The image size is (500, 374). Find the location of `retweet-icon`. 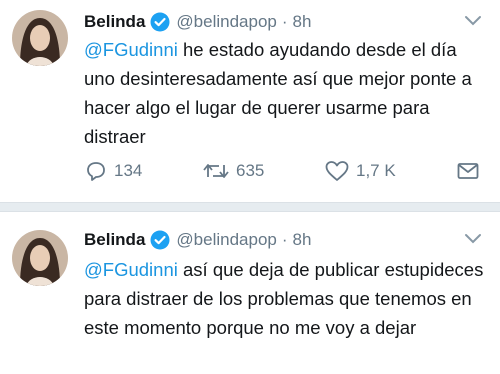

retweet-icon is located at coordinates (216, 171).